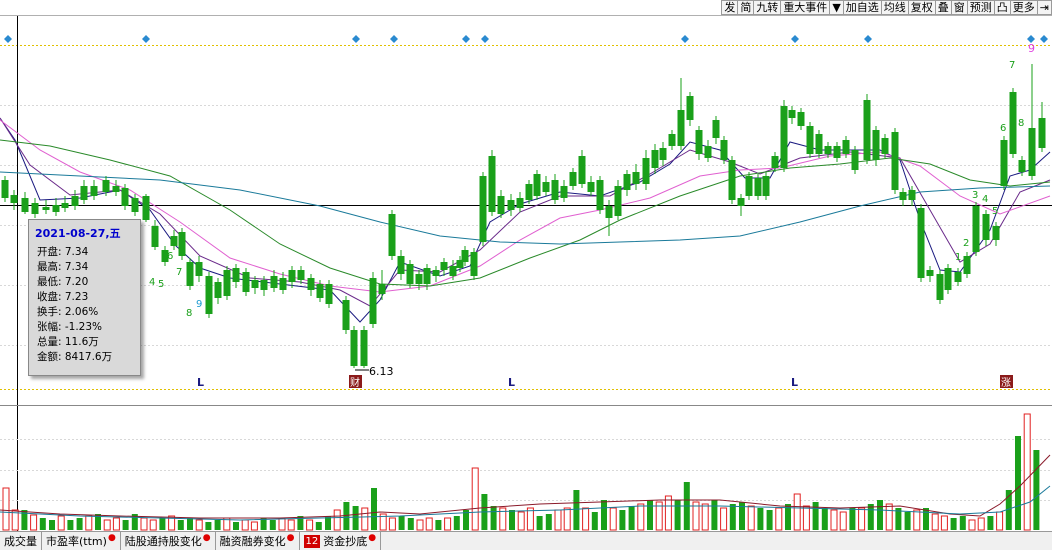 This screenshot has height=550, width=1052. I want to click on tab-northbound-holding-label: 陆股通持股变化, so click(163, 541).